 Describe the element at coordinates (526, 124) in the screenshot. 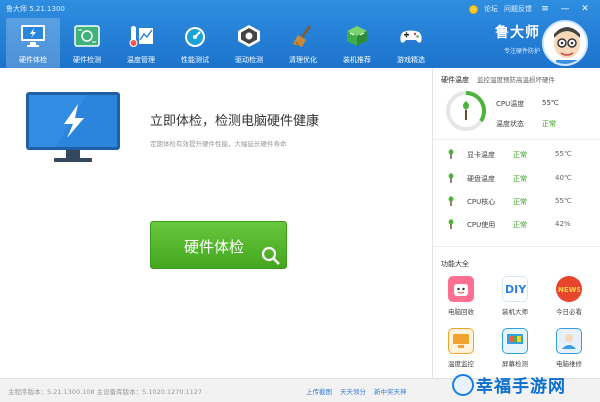

I see `temp-state-row: 温度状态 正常` at that location.